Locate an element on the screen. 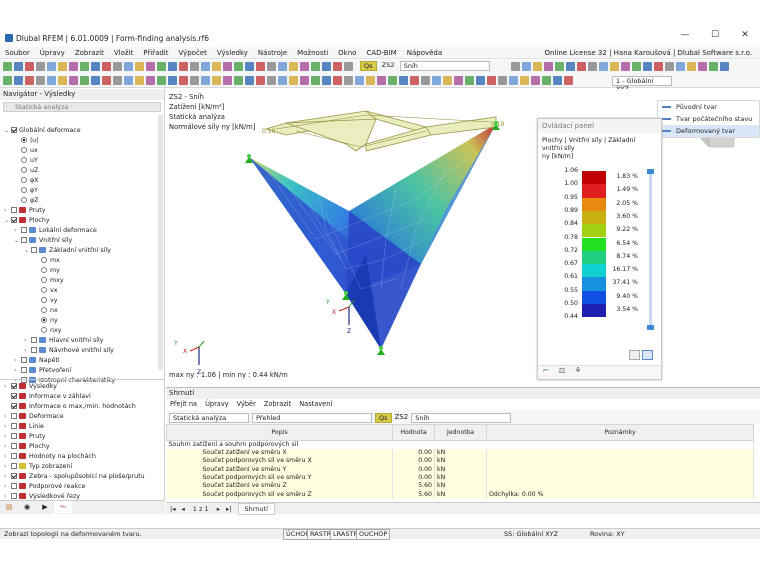 Image resolution: width=760 pixels, height=570 pixels. tree-item: nxy is located at coordinates (47, 331).